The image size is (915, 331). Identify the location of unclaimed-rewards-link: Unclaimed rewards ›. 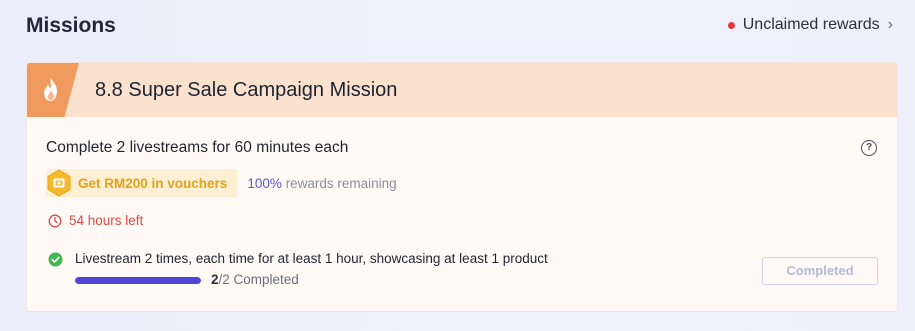
(810, 25).